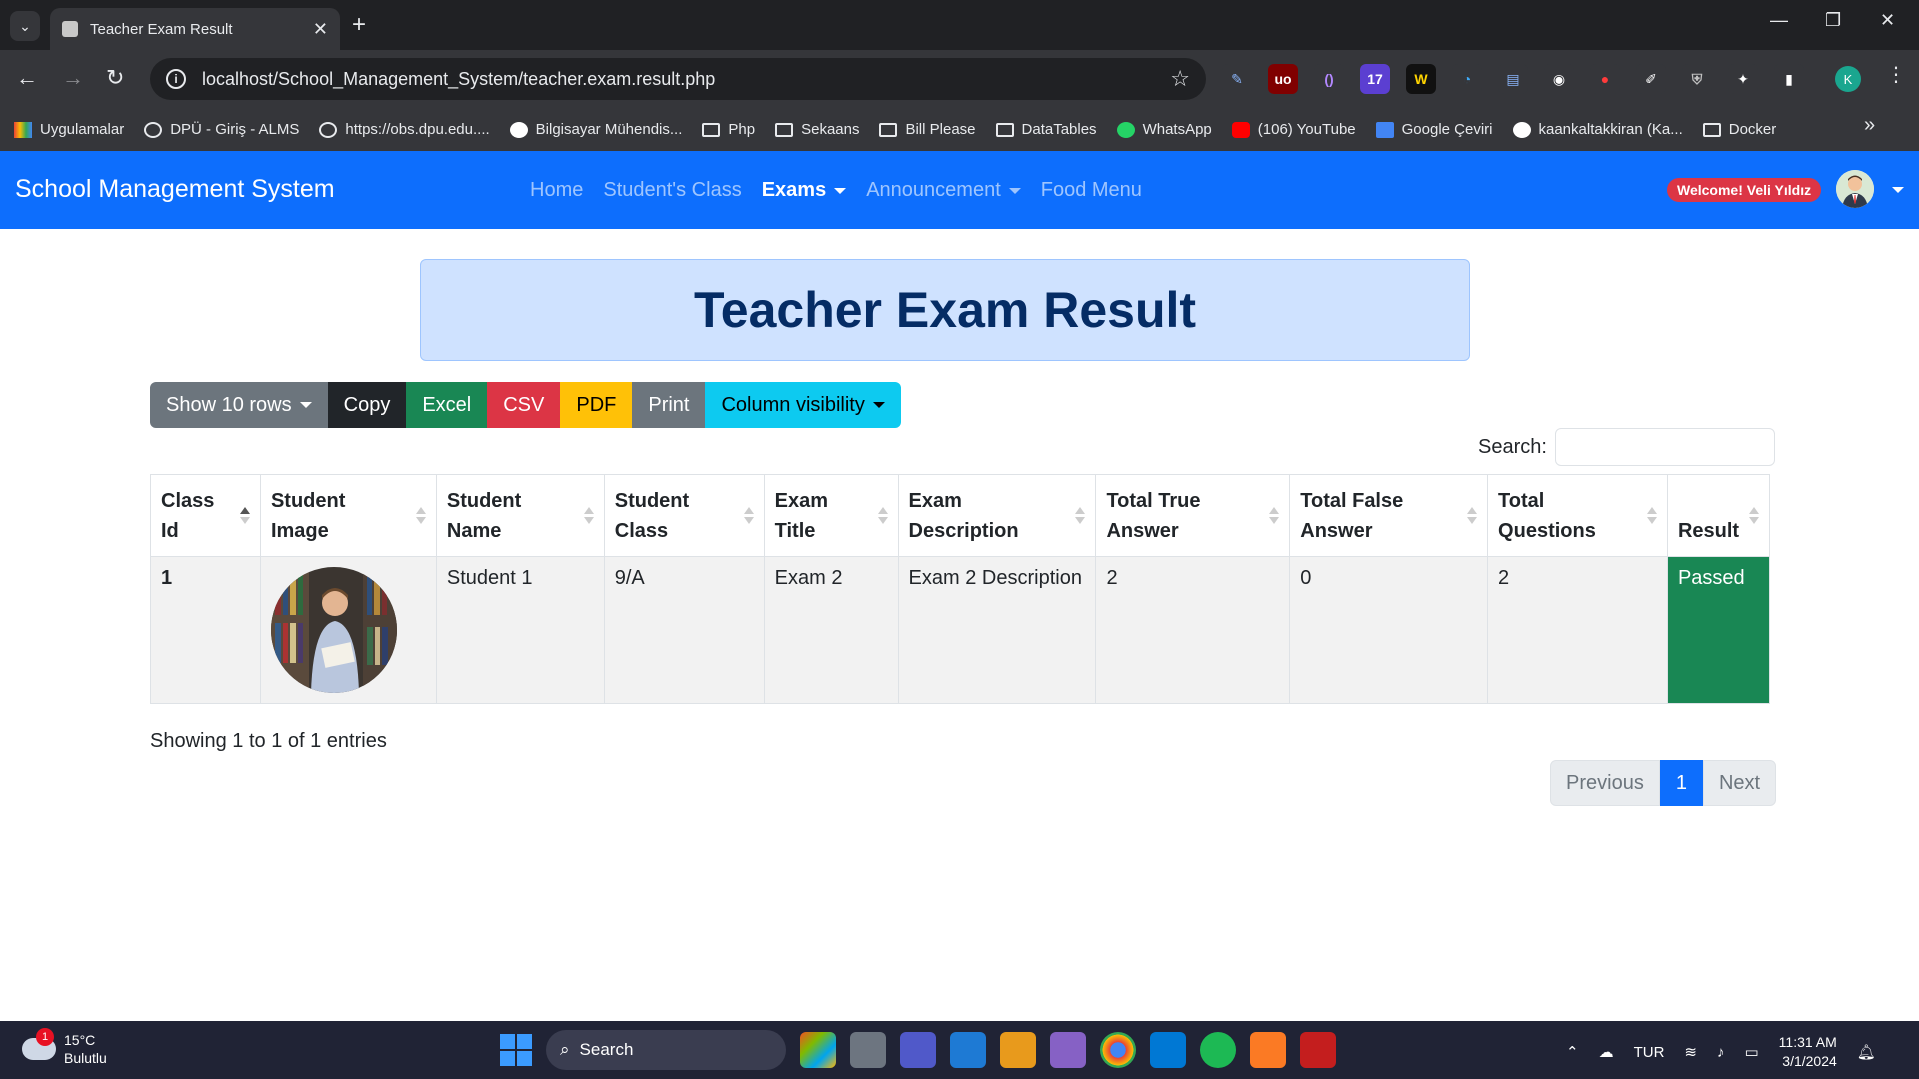 The image size is (1919, 1079). Describe the element at coordinates (1268, 1050) in the screenshot. I see `xampp-icon` at that location.